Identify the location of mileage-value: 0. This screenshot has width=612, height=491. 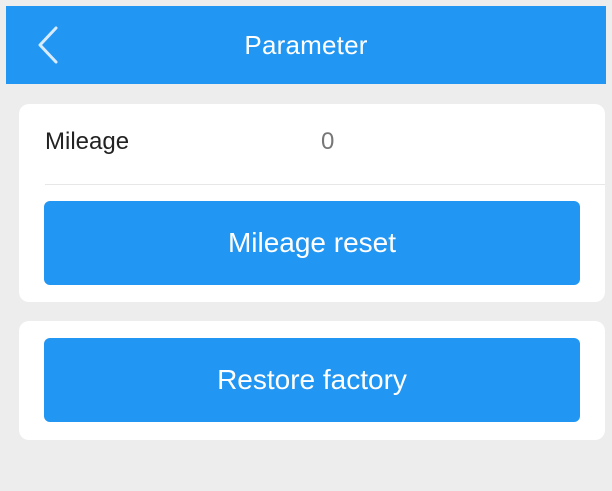
(328, 141).